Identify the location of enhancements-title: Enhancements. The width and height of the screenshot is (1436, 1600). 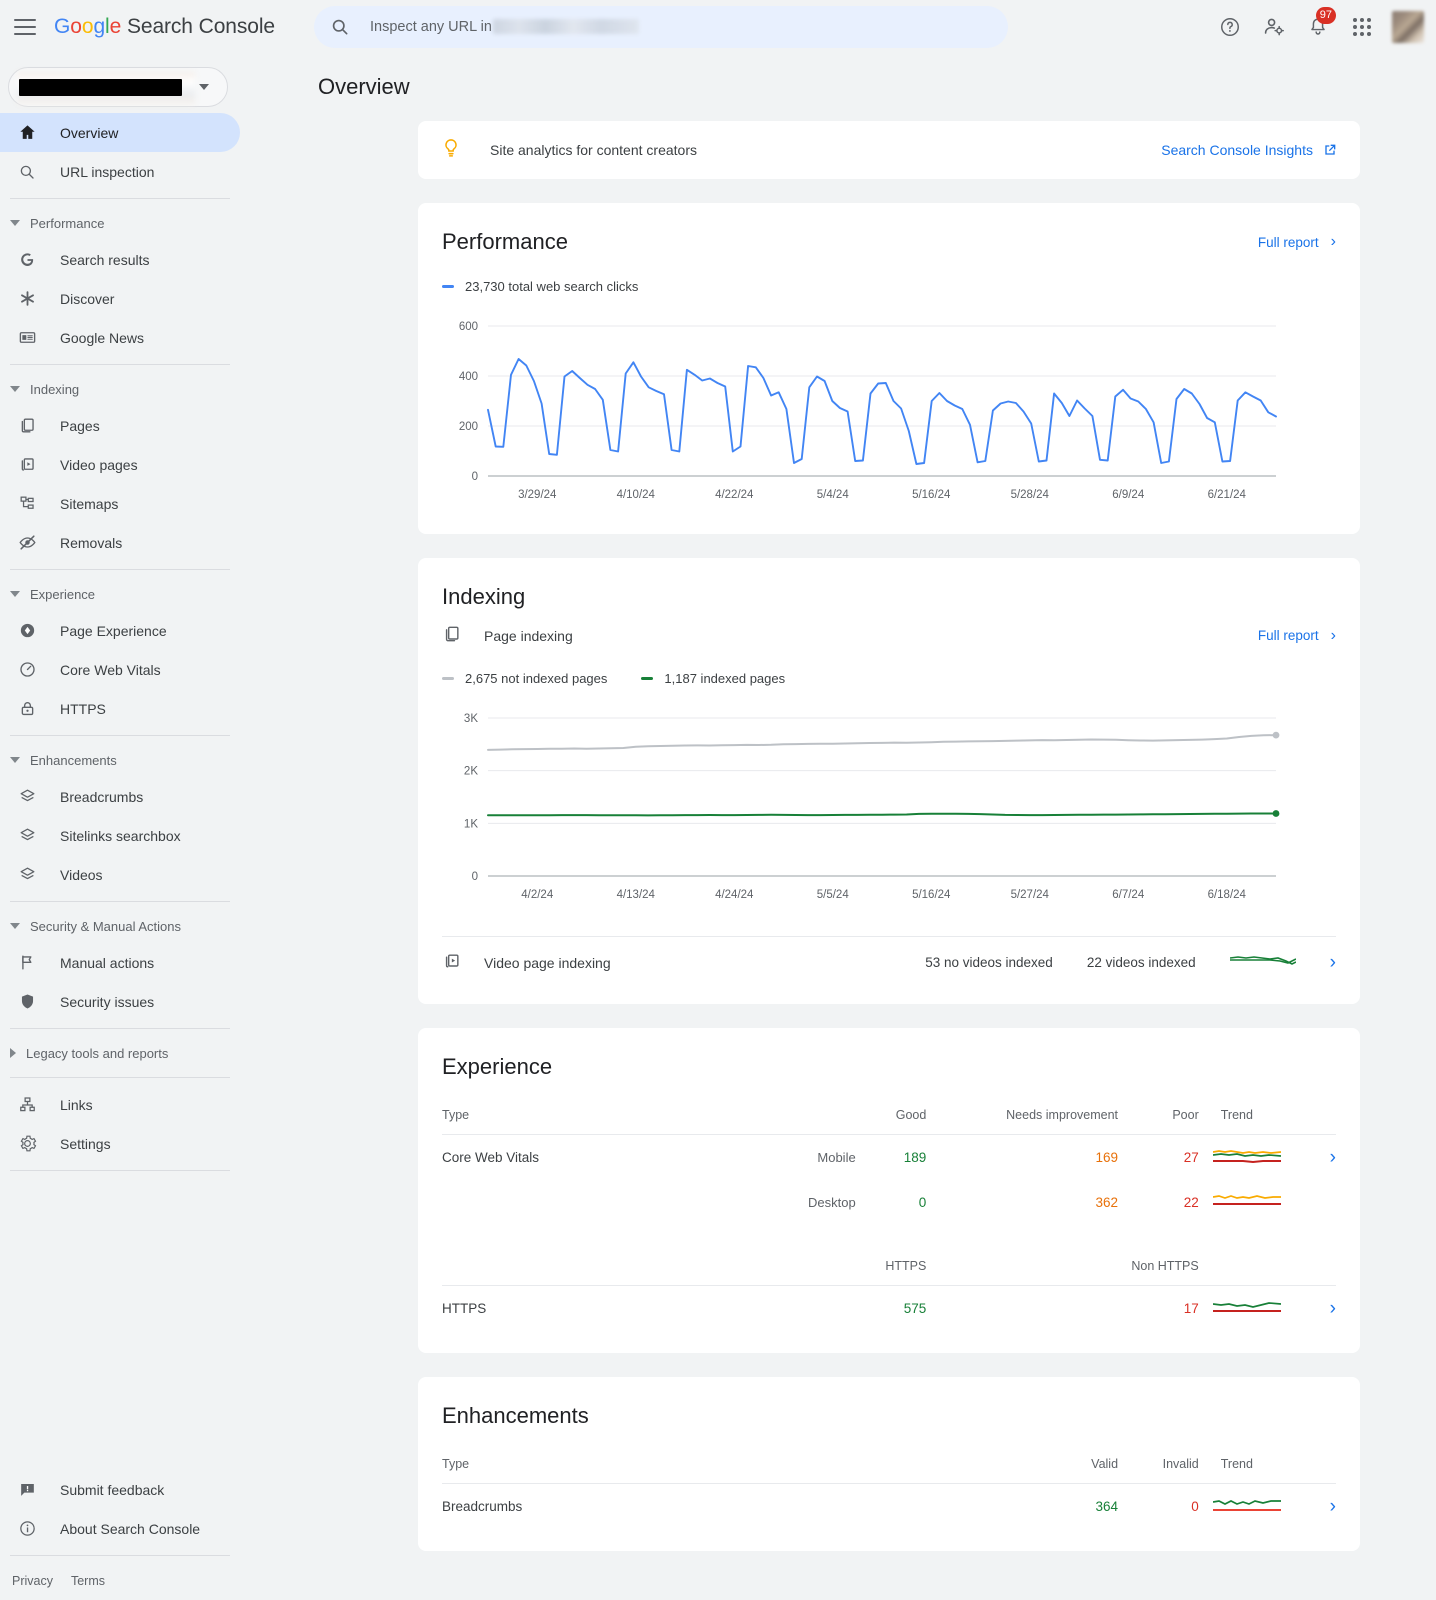
(515, 1415).